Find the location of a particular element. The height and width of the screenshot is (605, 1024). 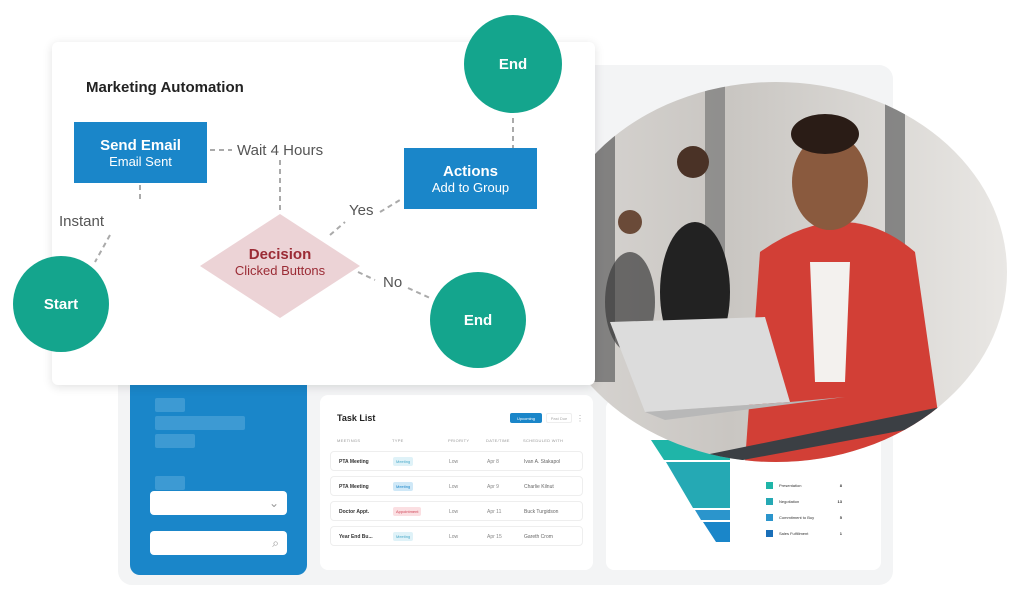

node-subtitle: Clicked Buttons is located at coordinates (280, 270).